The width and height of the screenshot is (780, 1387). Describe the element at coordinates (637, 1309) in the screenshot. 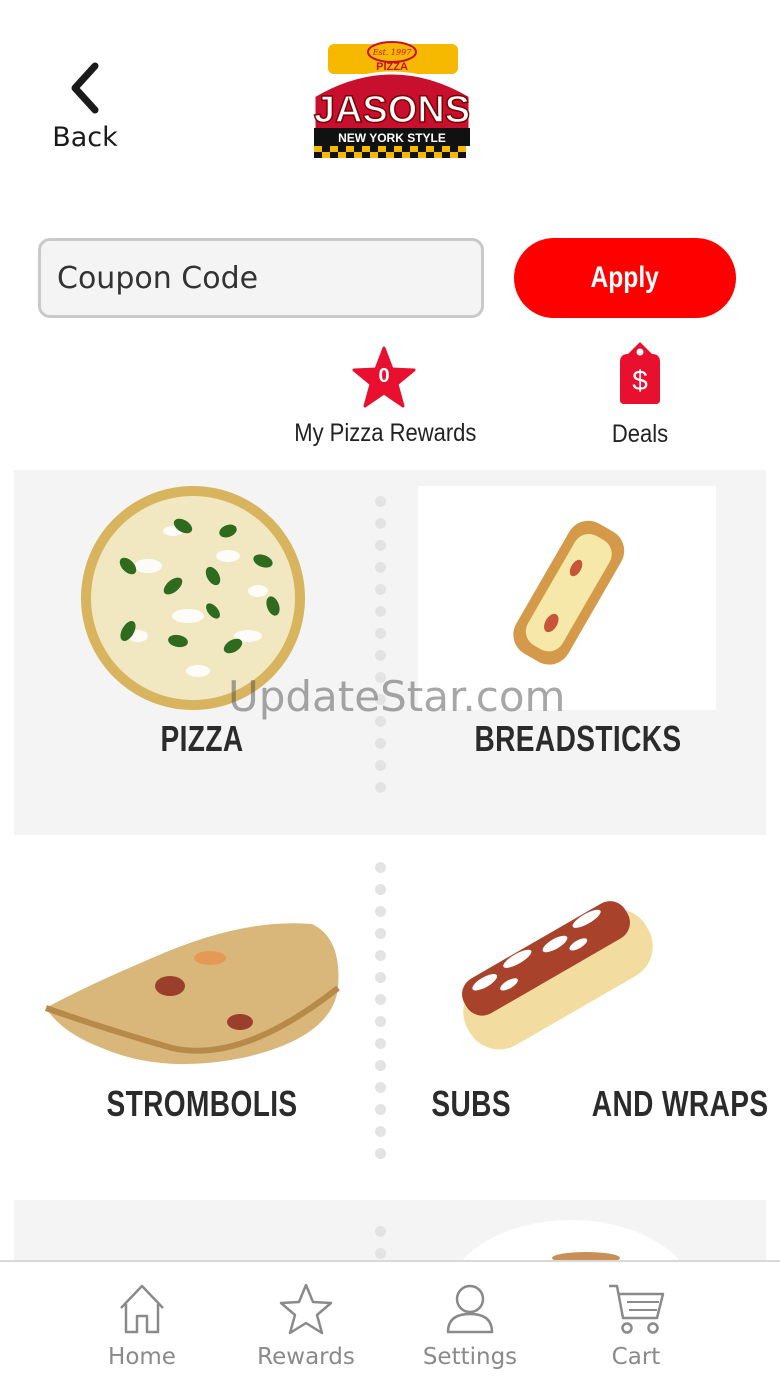

I see `cart-icon` at that location.